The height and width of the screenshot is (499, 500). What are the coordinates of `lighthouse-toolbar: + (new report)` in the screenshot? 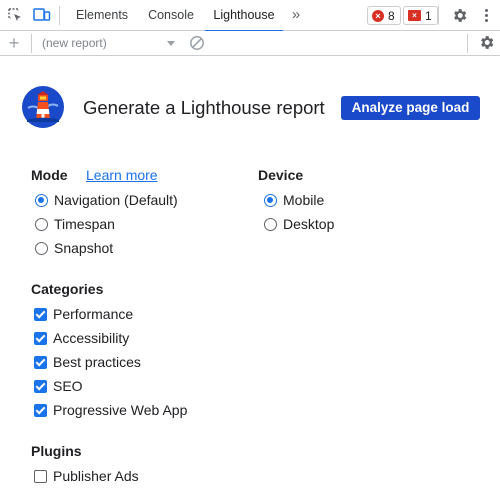 It's located at (250, 43).